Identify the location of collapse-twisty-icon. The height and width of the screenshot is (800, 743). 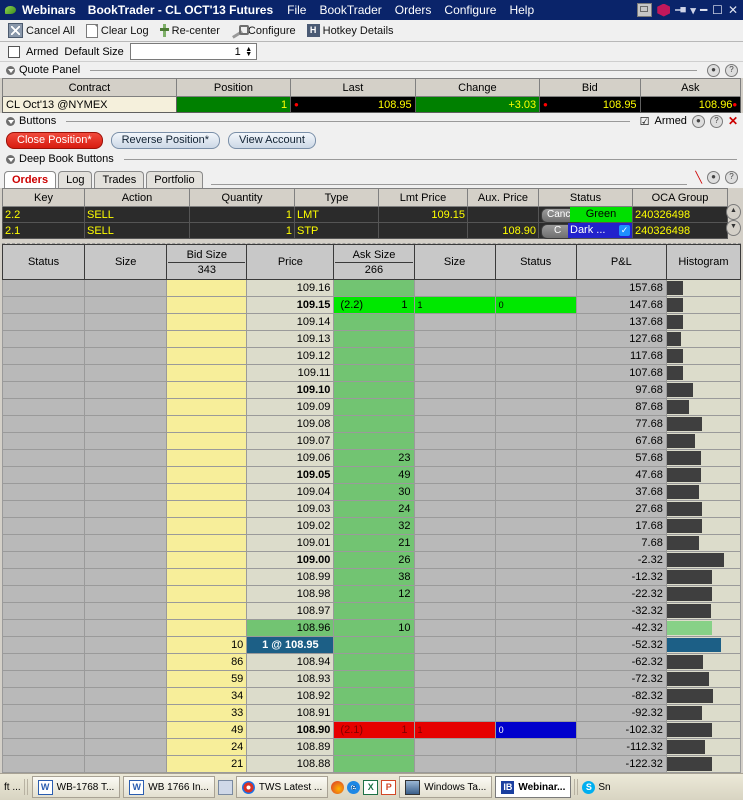
(10, 121).